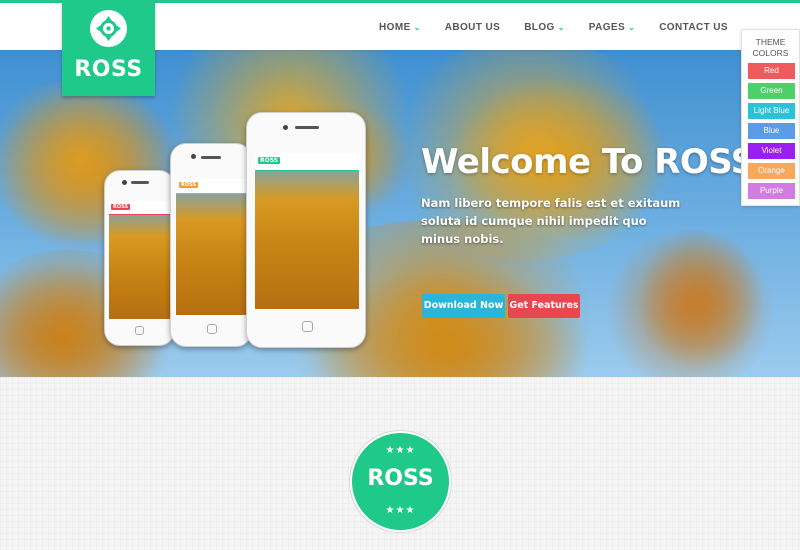 The image size is (800, 550). I want to click on theme-panel-title: THEME COLORS, so click(770, 48).